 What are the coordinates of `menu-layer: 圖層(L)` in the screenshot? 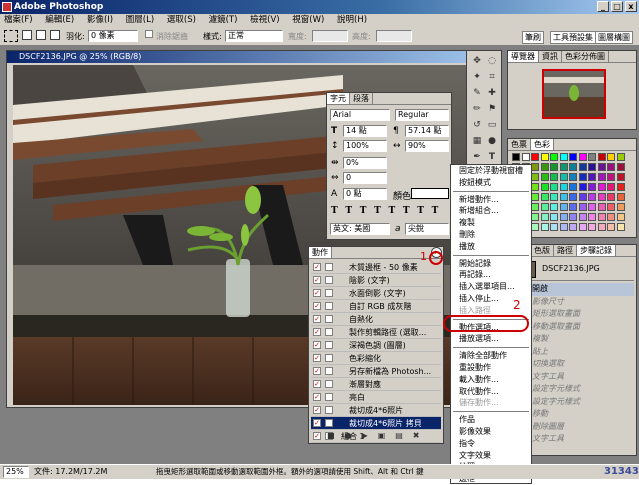 It's located at (140, 20).